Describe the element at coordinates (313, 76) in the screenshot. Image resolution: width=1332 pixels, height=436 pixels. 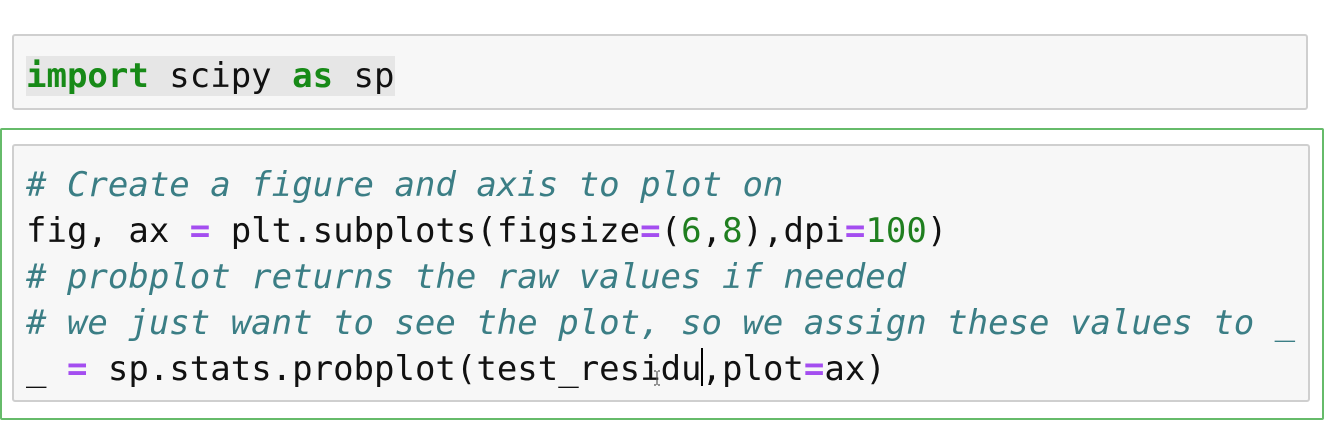
I see `code-token: as` at that location.